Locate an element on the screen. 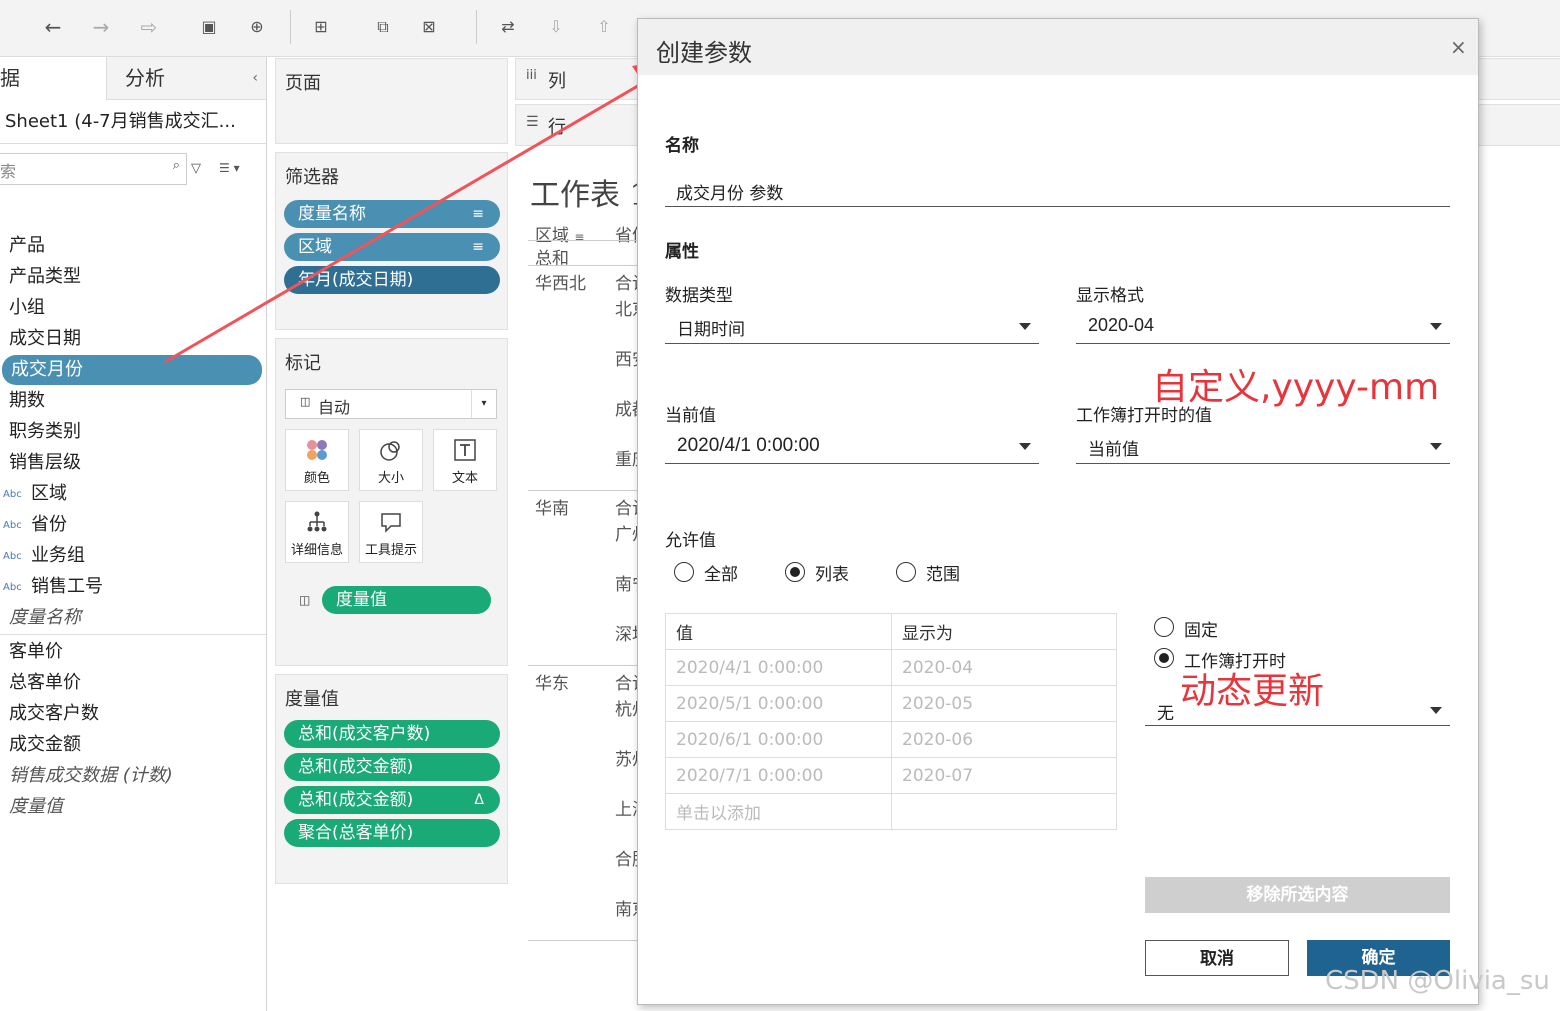 This screenshot has width=1560, height=1011. format-label: 显示格式 is located at coordinates (1110, 296).